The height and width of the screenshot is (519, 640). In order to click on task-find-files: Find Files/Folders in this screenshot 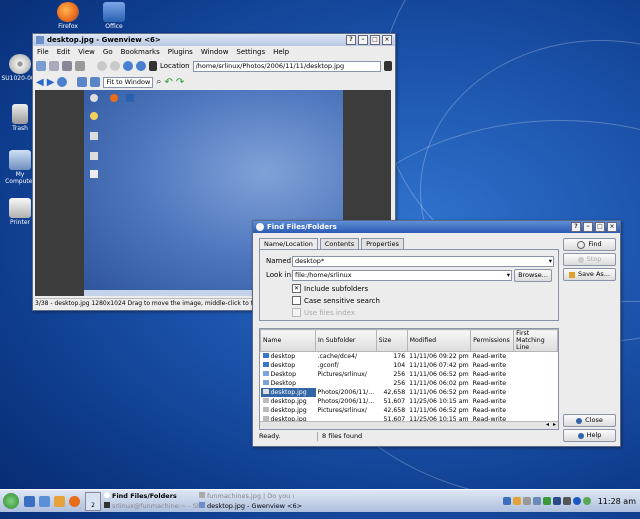, I will do `click(151, 496)`.